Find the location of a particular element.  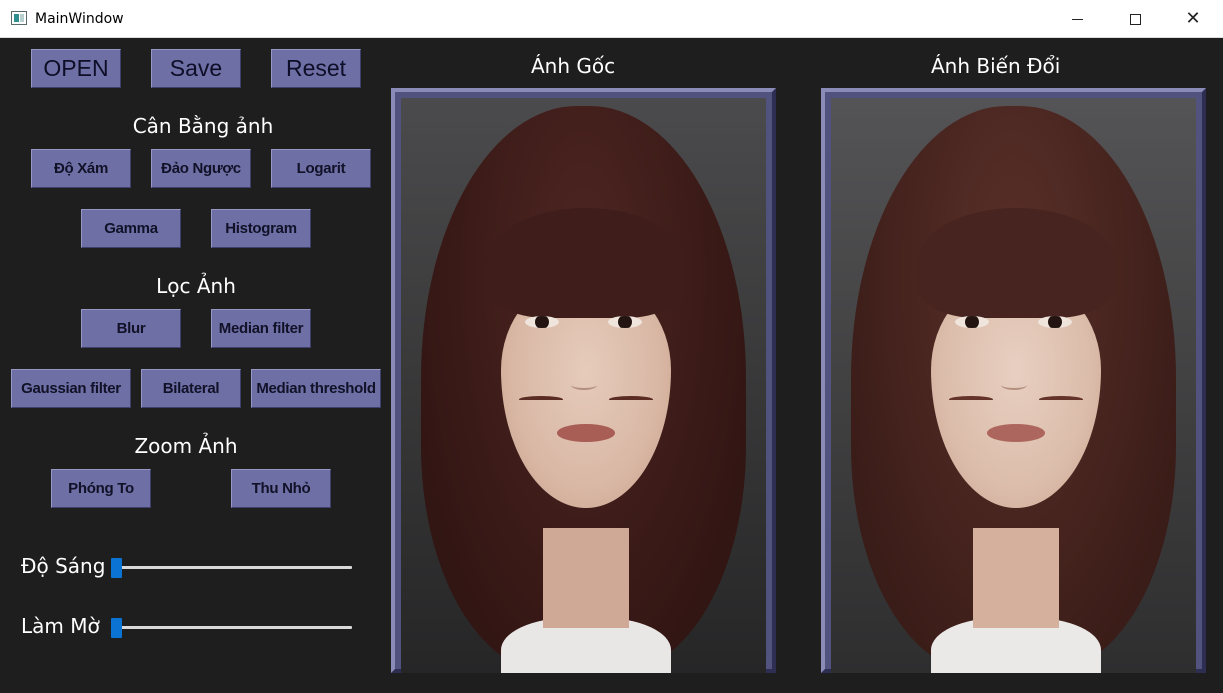

balance-section-title: Cân Bằng ảnh is located at coordinates (203, 126).